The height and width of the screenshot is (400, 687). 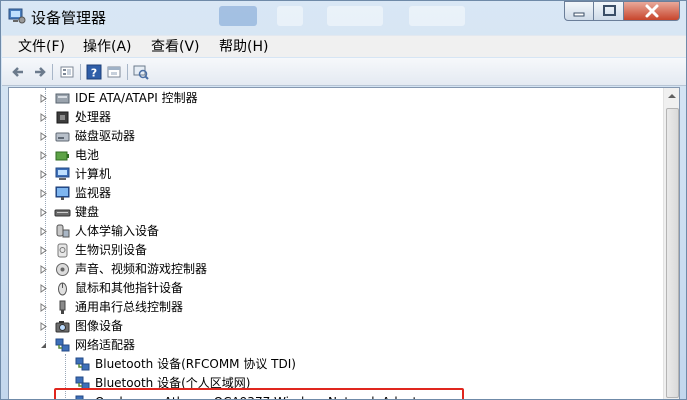 I want to click on tree-category-item: 鼠标和其他指针设备, so click(x=334, y=288).